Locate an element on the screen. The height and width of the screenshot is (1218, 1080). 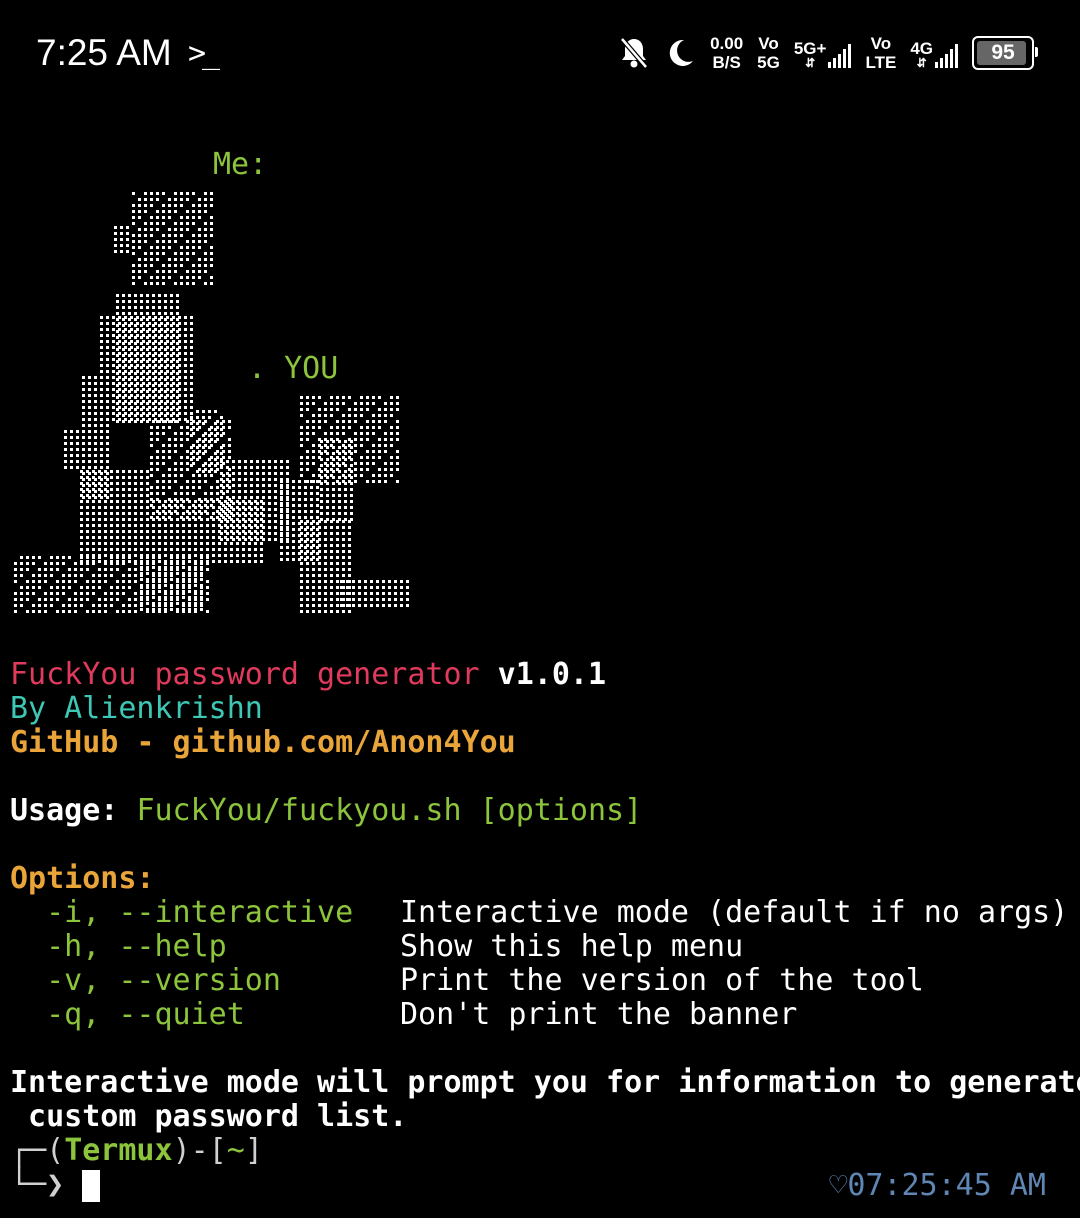
author-line: By Alienkrishn is located at coordinates (136, 708).